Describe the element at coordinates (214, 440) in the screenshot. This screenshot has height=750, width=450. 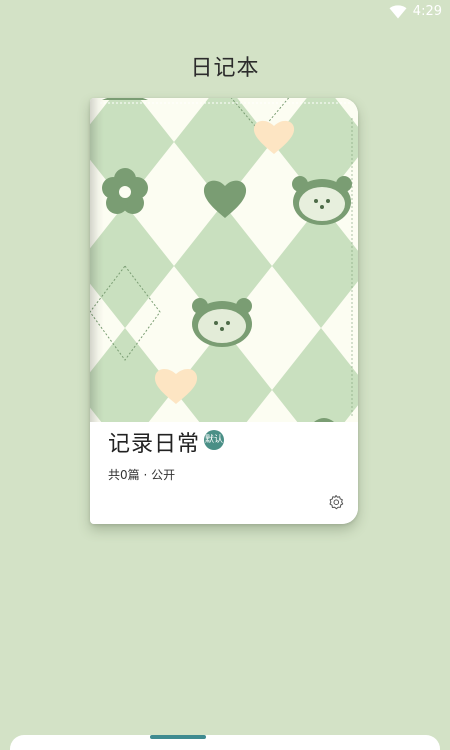
I see `default-badge: 默认` at that location.